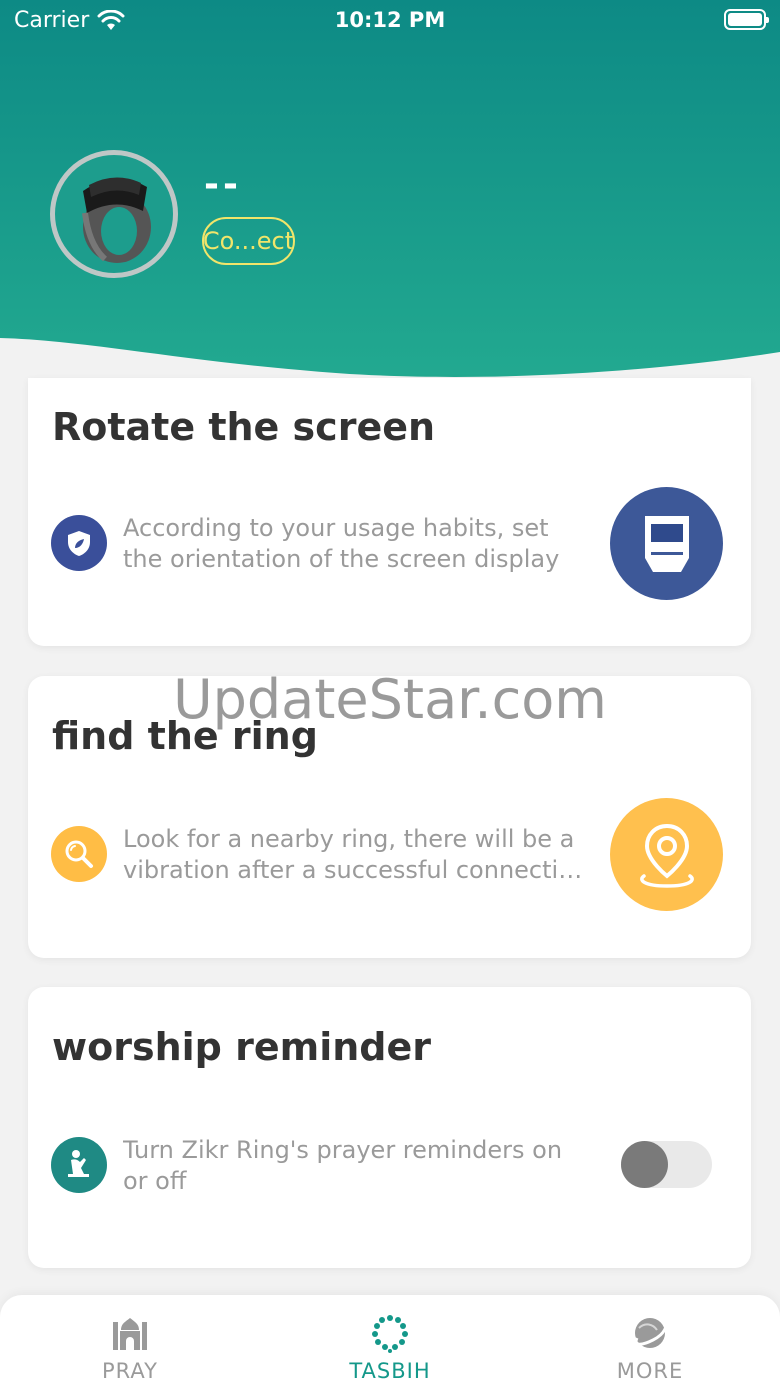 Image resolution: width=780 pixels, height=1387 pixels. I want to click on ring-avatar, so click(114, 214).